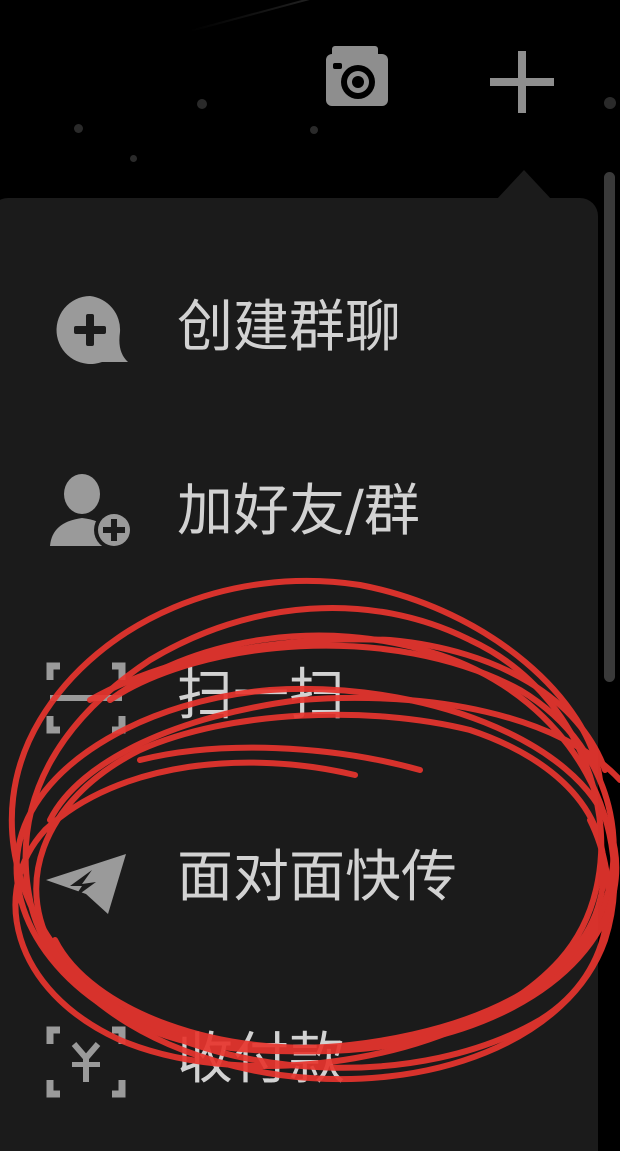 The height and width of the screenshot is (1151, 620). I want to click on menu-item-add-friend: 加好友/群, so click(294, 512).